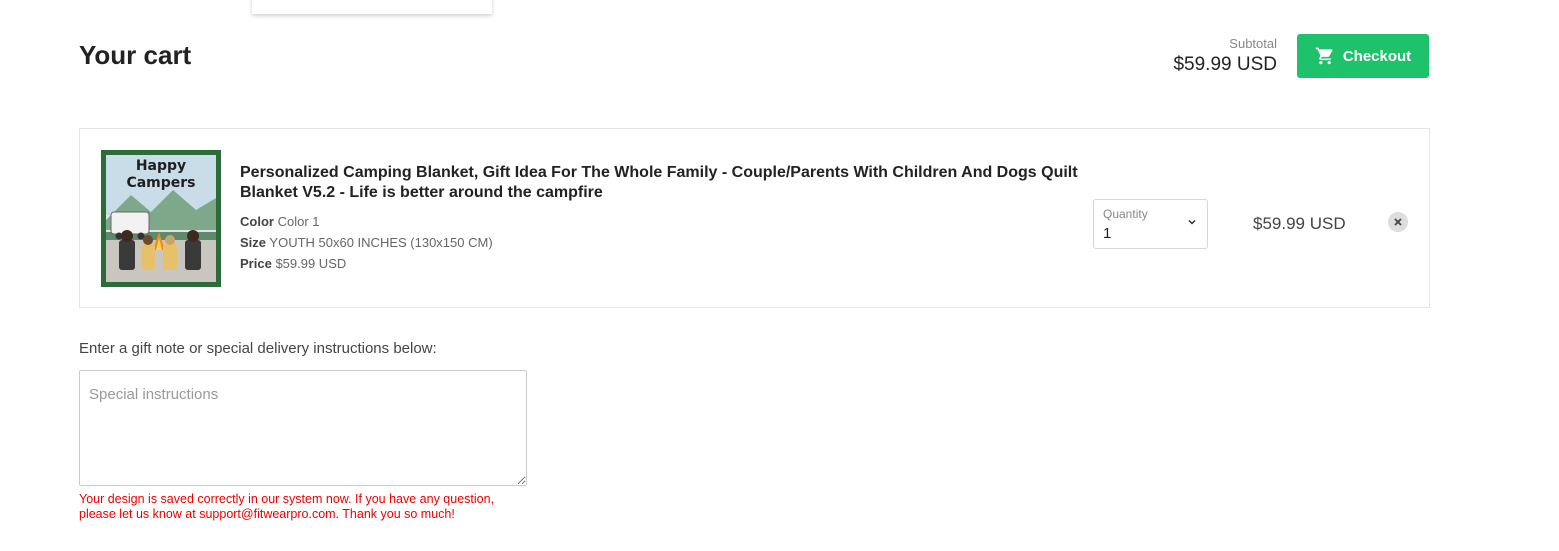  I want to click on page-title: Your cart, so click(135, 55).